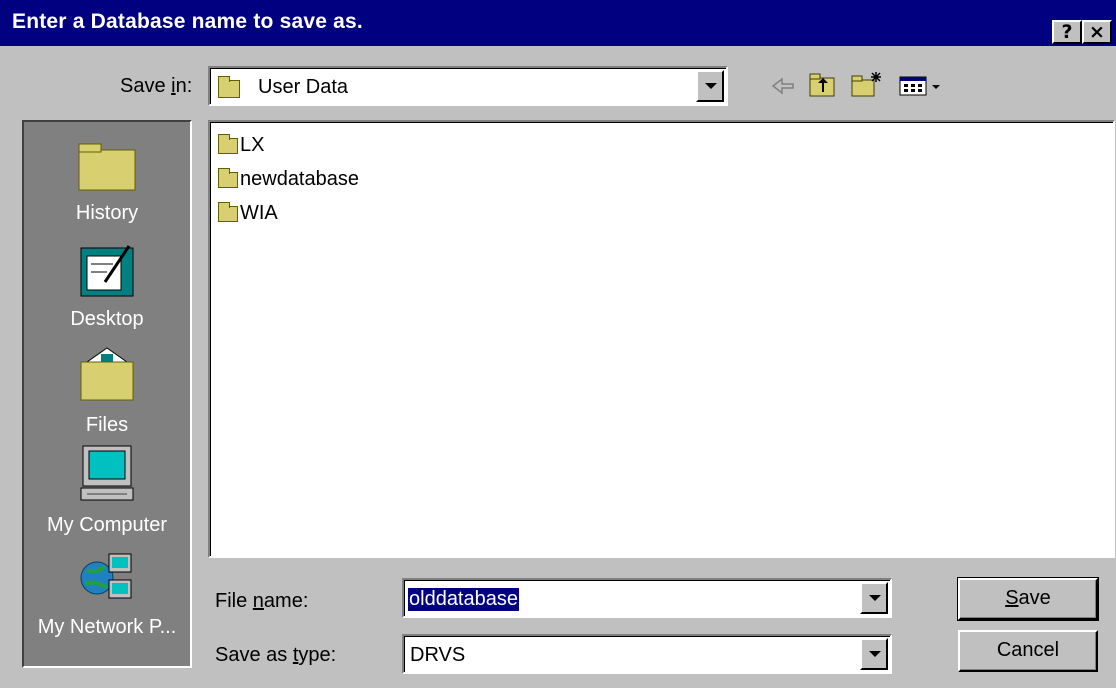 This screenshot has width=1116, height=688. What do you see at coordinates (463, 599) in the screenshot?
I see `file-name-value: olddatabase` at bounding box center [463, 599].